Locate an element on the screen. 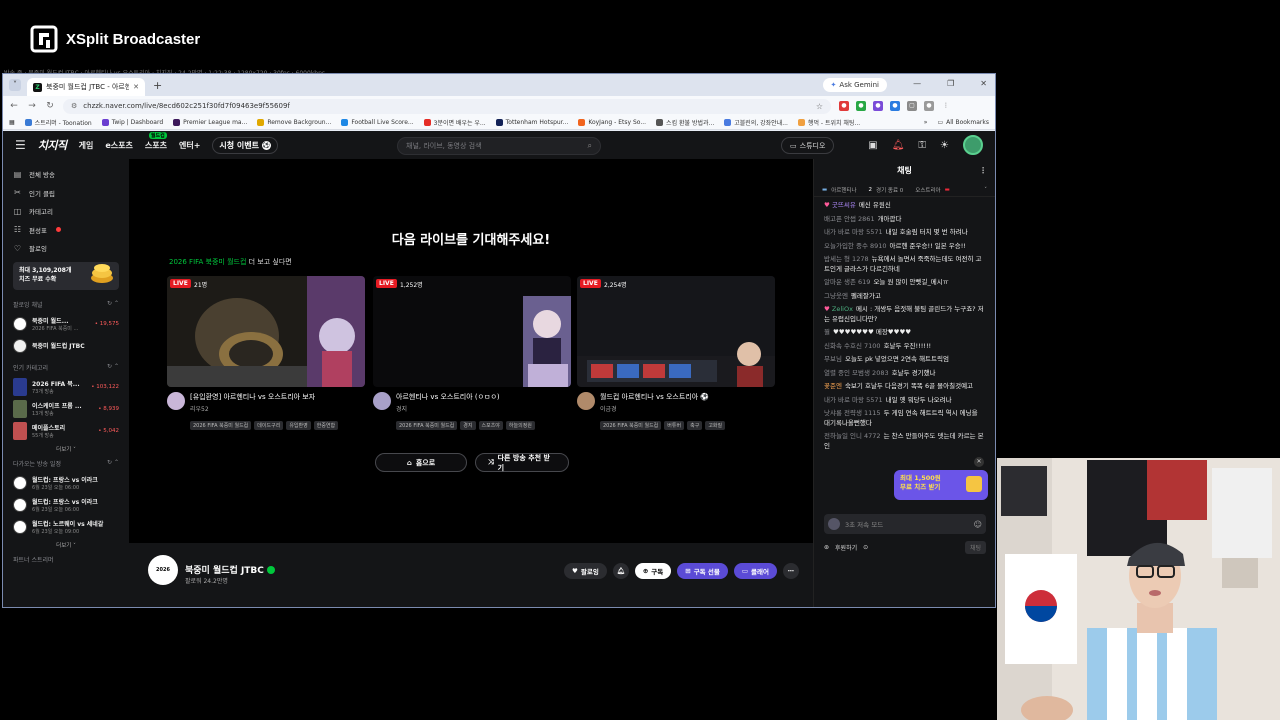 The height and width of the screenshot is (720, 1280). studio-button: ▭ 스튜디오 is located at coordinates (808, 145).